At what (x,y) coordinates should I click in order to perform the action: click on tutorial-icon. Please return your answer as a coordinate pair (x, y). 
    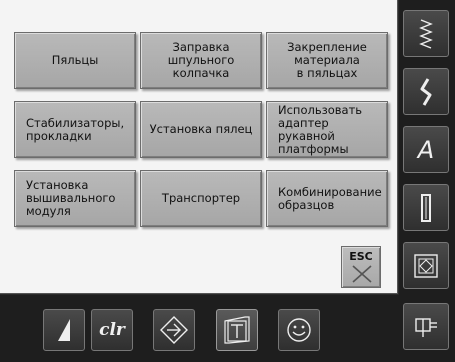
    Looking at the image, I should click on (237, 330).